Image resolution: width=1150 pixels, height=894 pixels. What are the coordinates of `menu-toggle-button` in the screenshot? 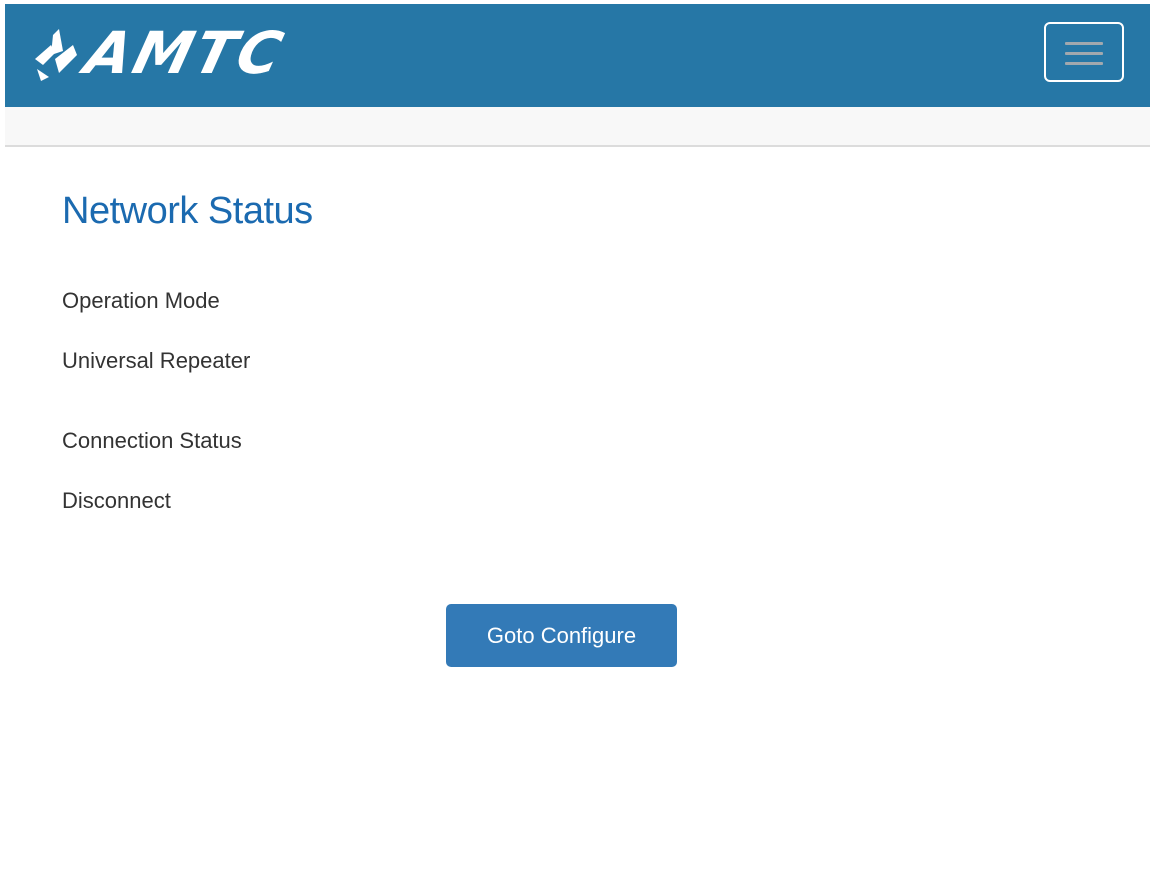 It's located at (1084, 52).